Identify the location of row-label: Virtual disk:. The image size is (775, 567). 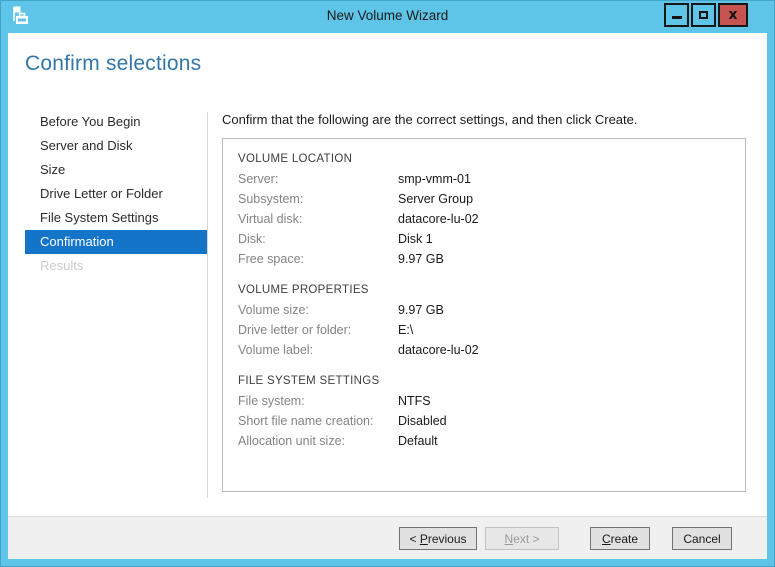
(270, 219).